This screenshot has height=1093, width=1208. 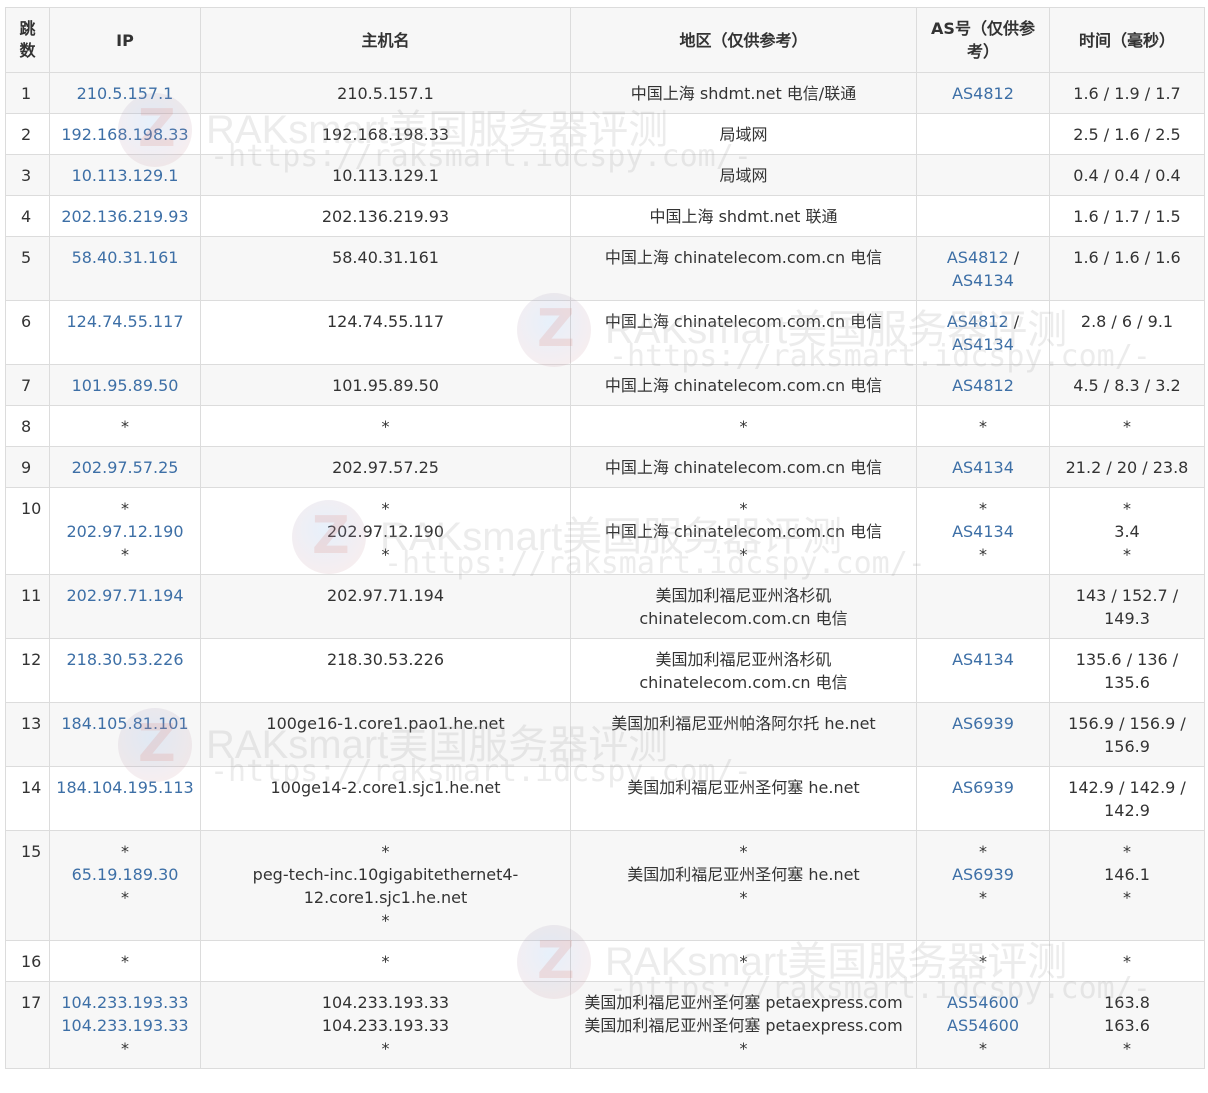 I want to click on ip-cell: 58.40.31.161, so click(x=125, y=268).